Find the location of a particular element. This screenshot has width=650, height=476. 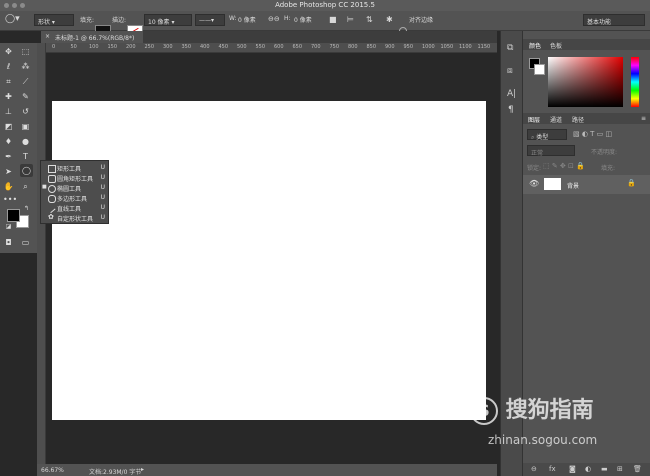

opacity-label: 不透明度: is located at coordinates (604, 152).